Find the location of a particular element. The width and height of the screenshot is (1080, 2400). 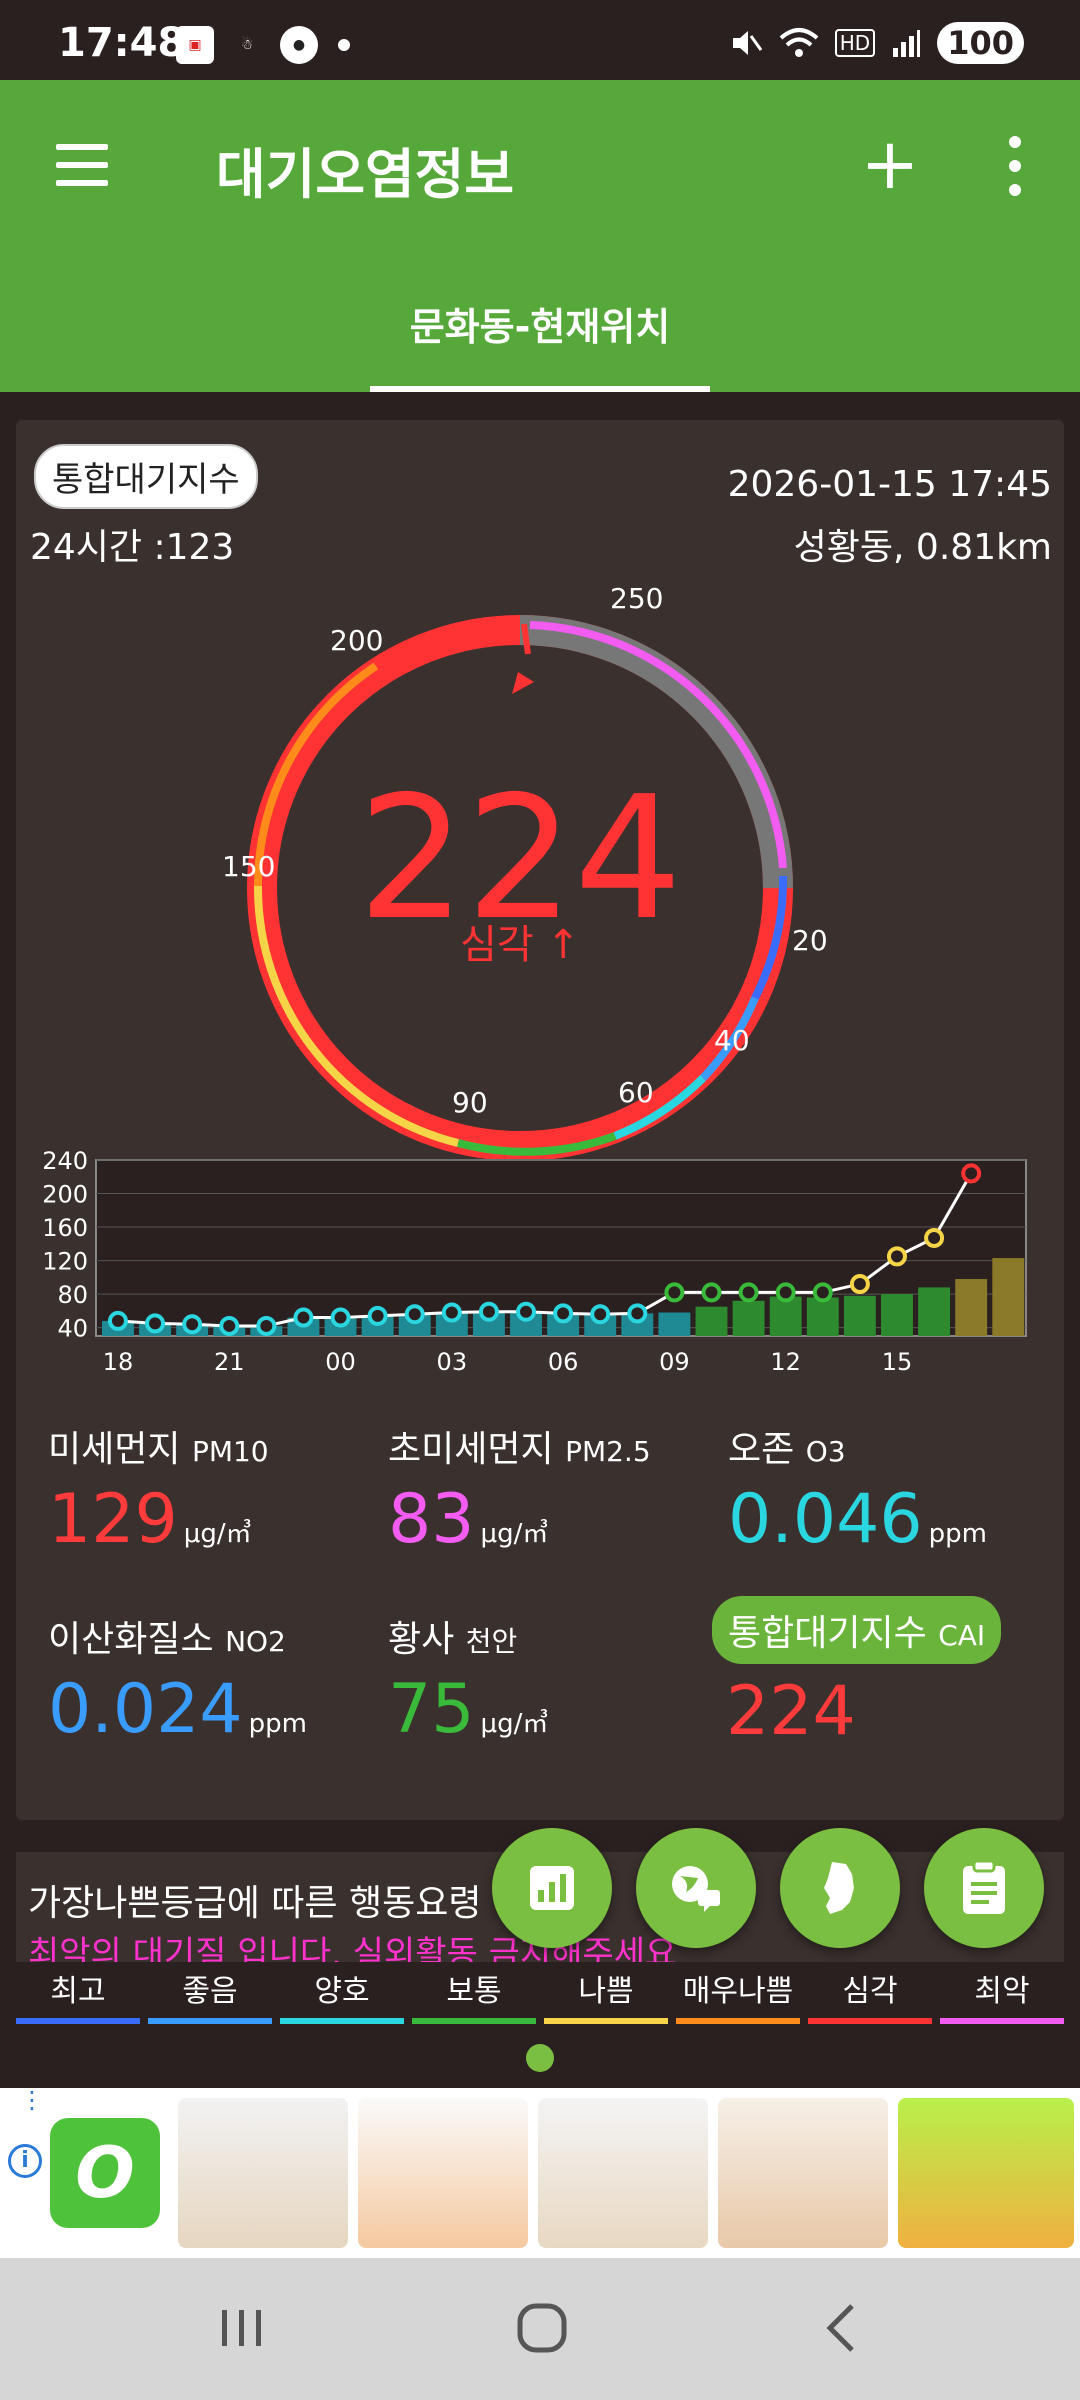

pm10-sub: PM10 is located at coordinates (230, 1451).